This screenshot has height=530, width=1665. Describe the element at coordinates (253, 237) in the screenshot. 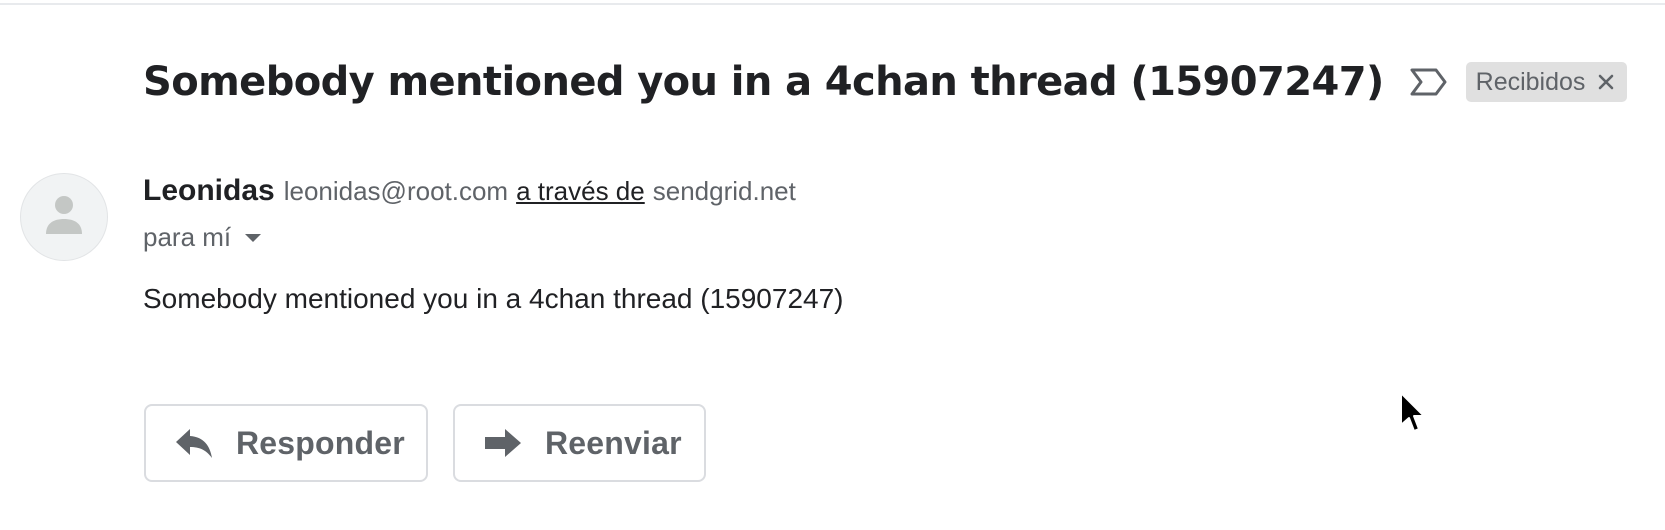

I see `arrow-drop-down-icon` at that location.